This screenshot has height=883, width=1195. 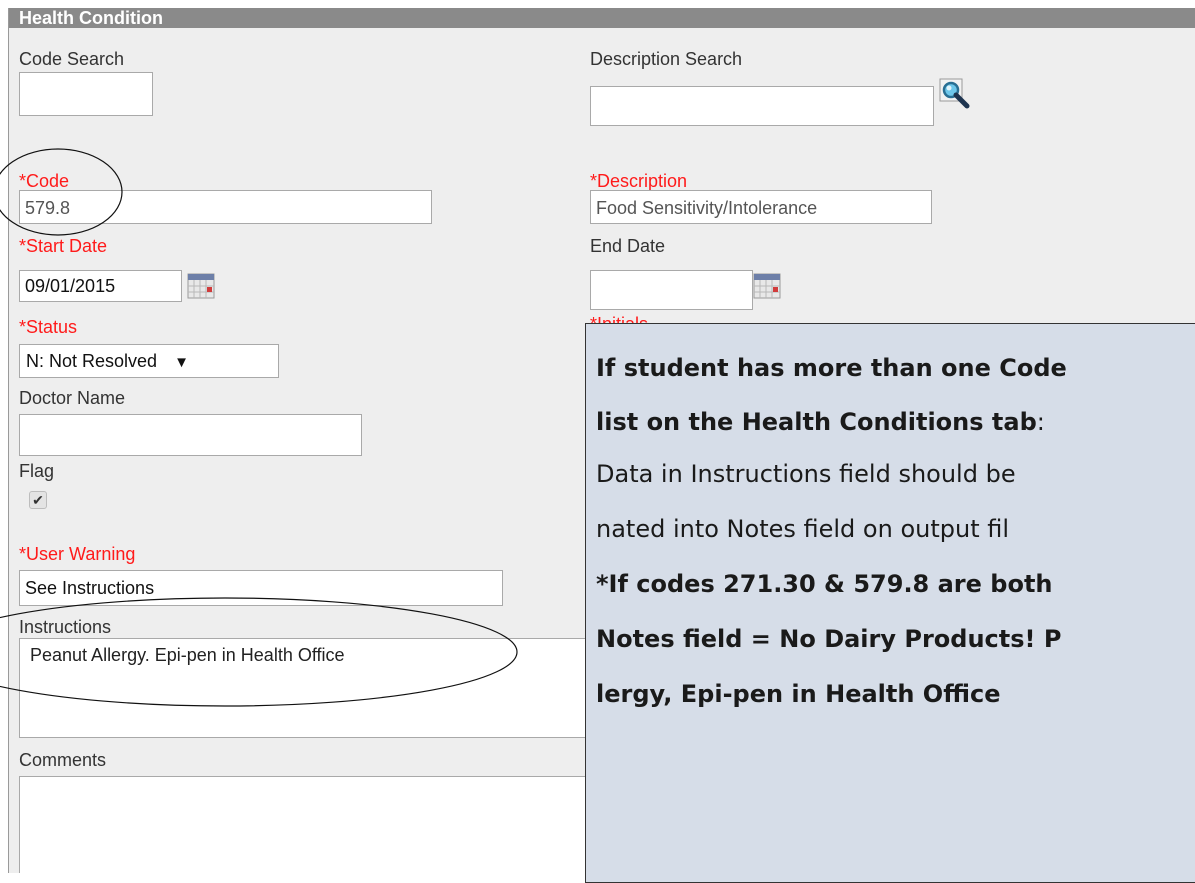 I want to click on code-field: 579.8, so click(x=225, y=207).